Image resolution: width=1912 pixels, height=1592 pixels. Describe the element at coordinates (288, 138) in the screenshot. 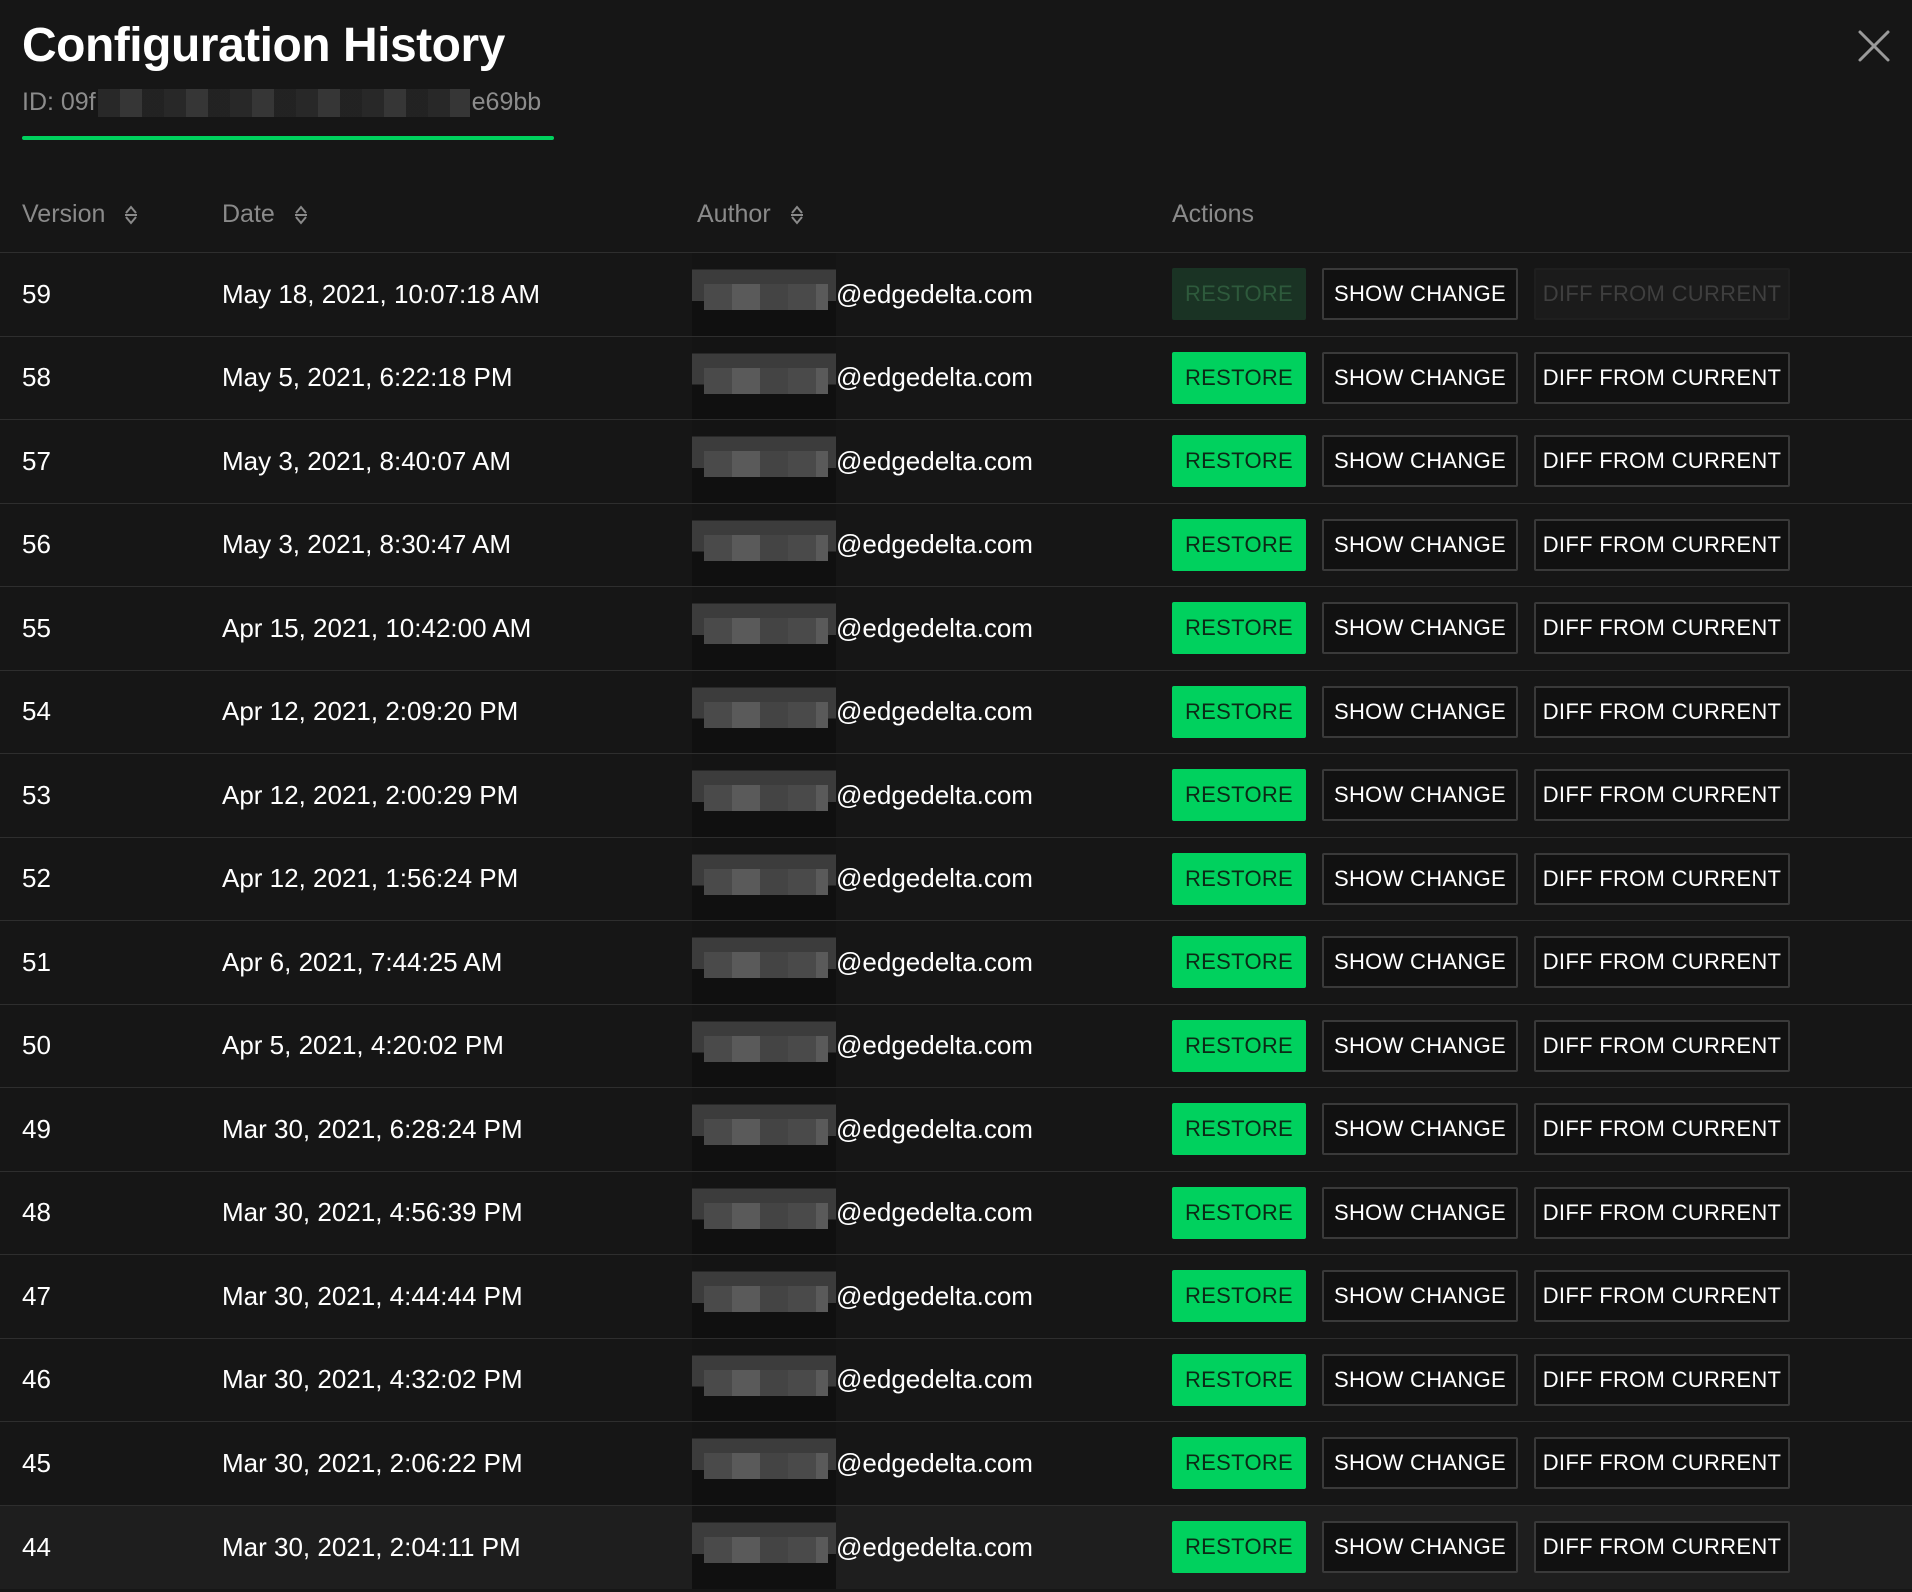

I see `active-tab-underline` at that location.